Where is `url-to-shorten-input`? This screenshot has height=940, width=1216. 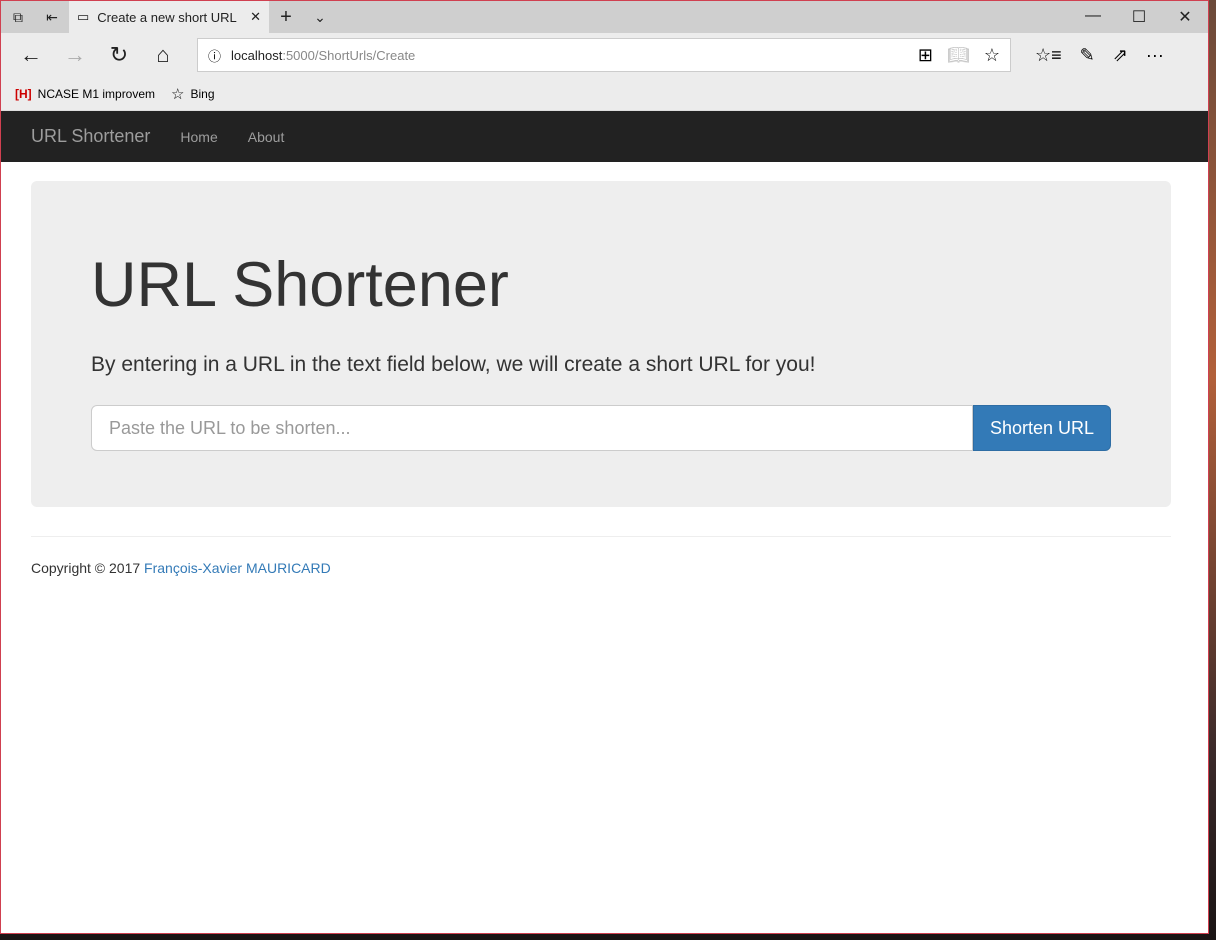 url-to-shorten-input is located at coordinates (532, 428).